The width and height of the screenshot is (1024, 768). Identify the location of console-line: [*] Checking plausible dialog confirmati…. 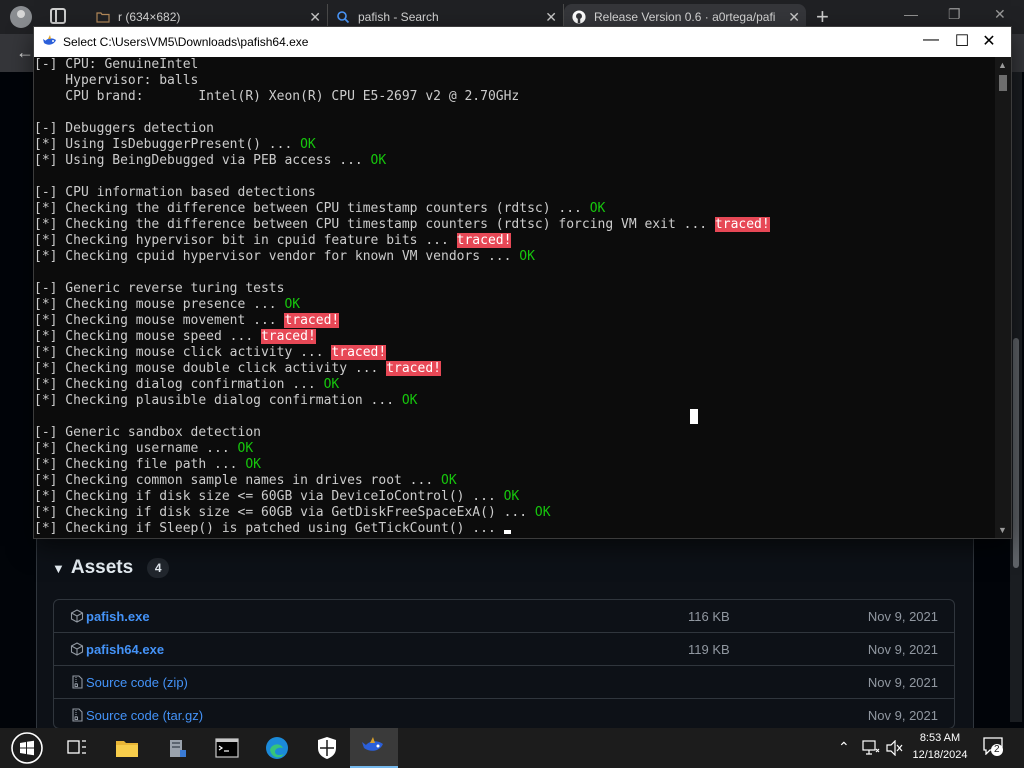
(514, 401).